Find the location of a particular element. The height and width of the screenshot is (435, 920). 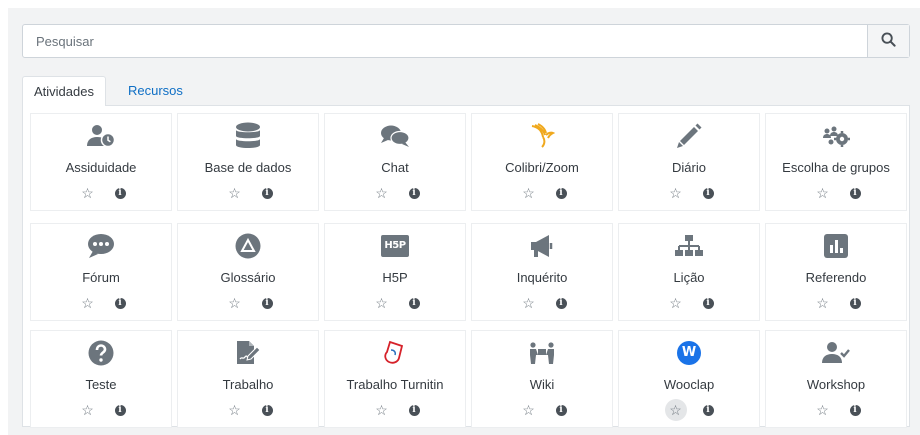

group-choice-icon is located at coordinates (836, 136).